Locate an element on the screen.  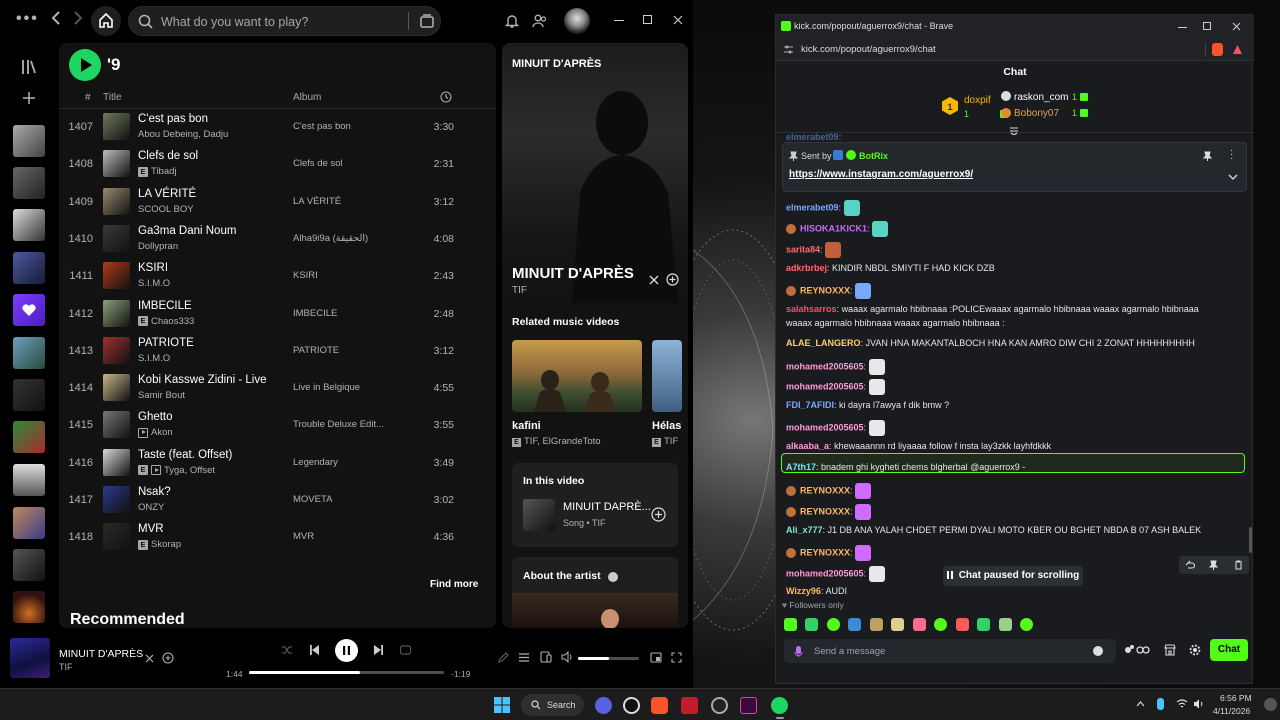
forward-arrow-icon is located at coordinates (78, 18).